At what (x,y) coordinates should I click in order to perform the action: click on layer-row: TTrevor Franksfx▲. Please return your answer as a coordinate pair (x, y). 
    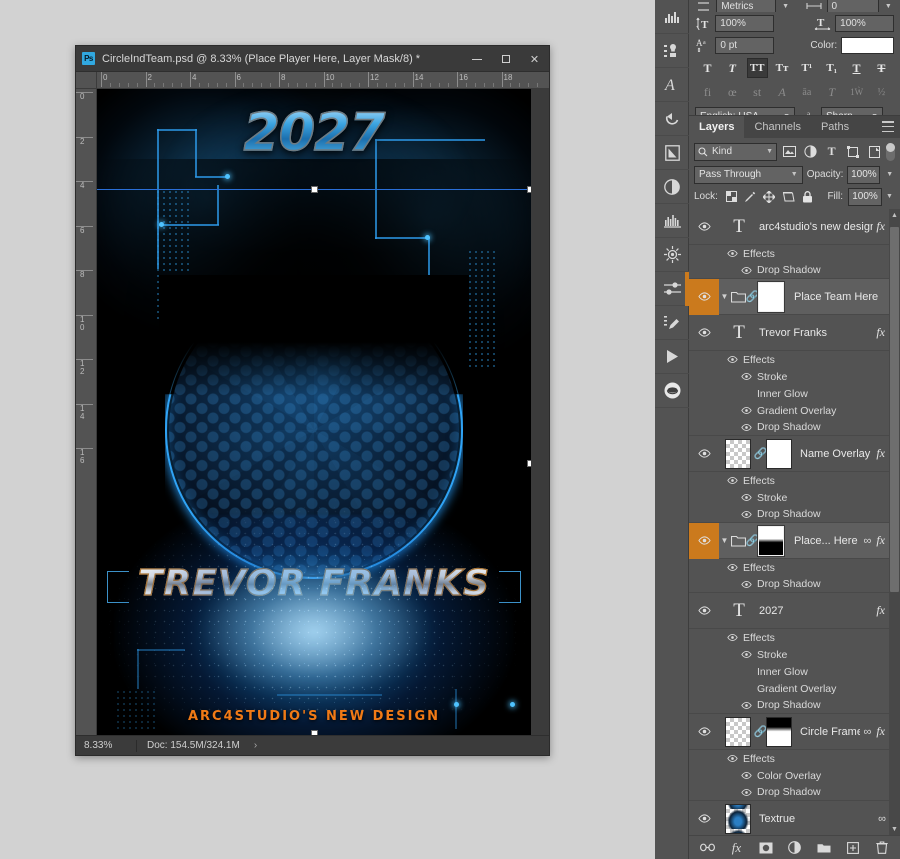
    Looking at the image, I should click on (794, 333).